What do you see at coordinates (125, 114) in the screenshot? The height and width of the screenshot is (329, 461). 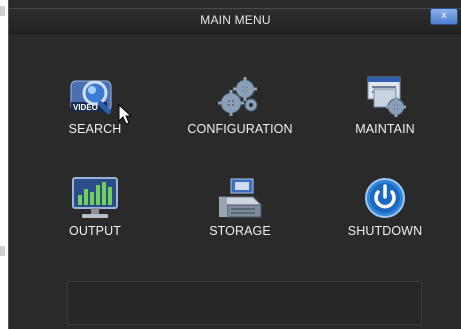 I see `mouse-cursor-icon` at bounding box center [125, 114].